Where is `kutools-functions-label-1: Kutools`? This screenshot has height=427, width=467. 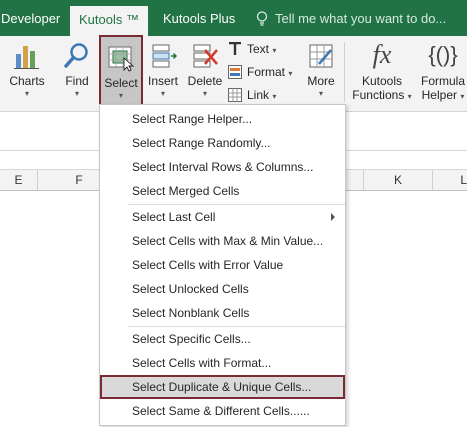 kutools-functions-label-1: Kutools is located at coordinates (382, 81).